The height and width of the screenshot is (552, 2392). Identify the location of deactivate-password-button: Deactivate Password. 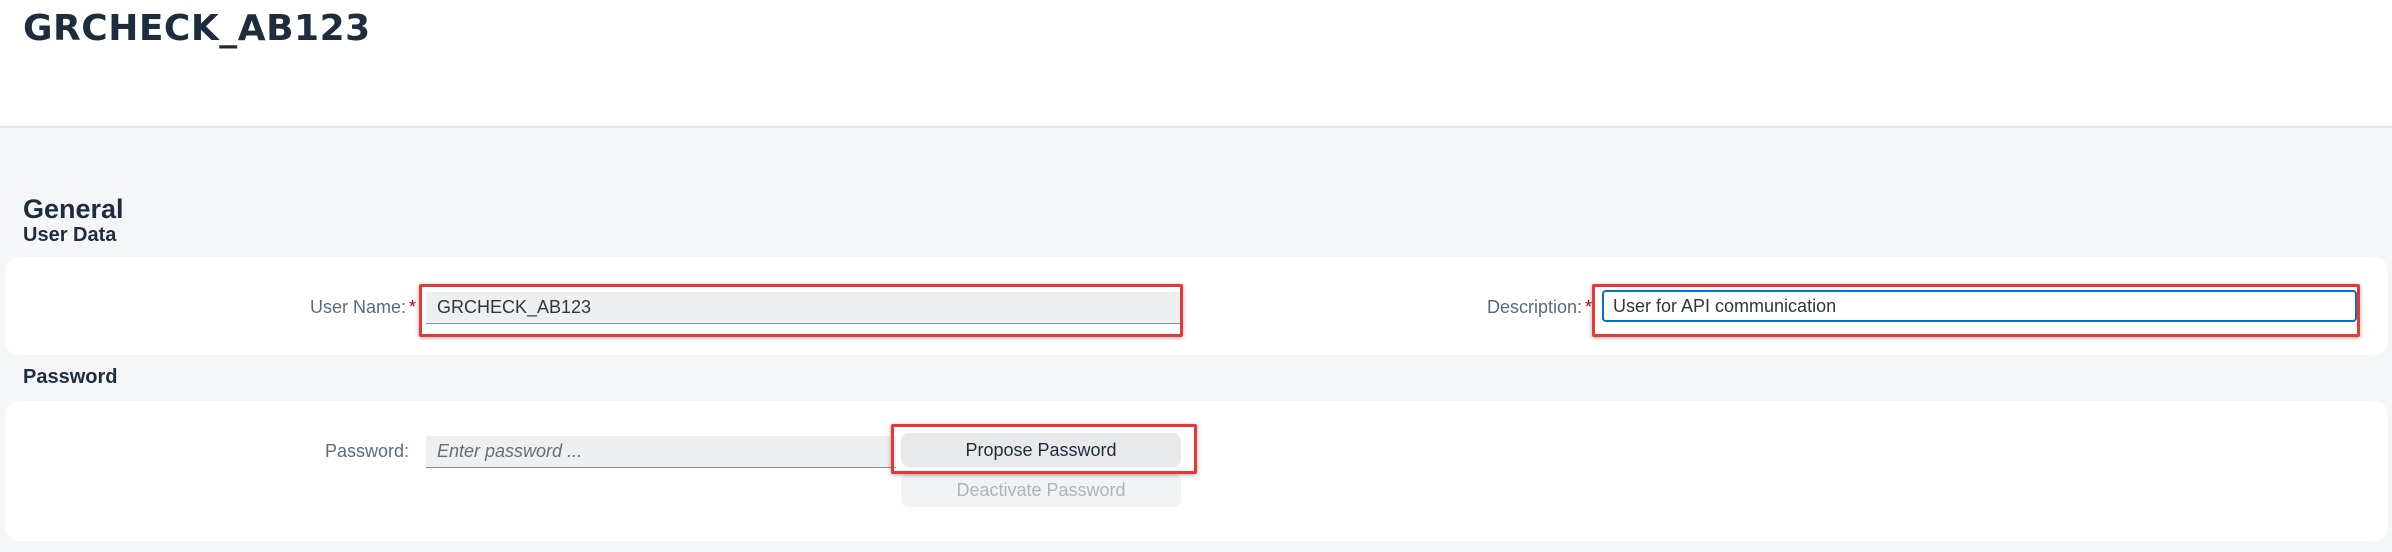
(1041, 490).